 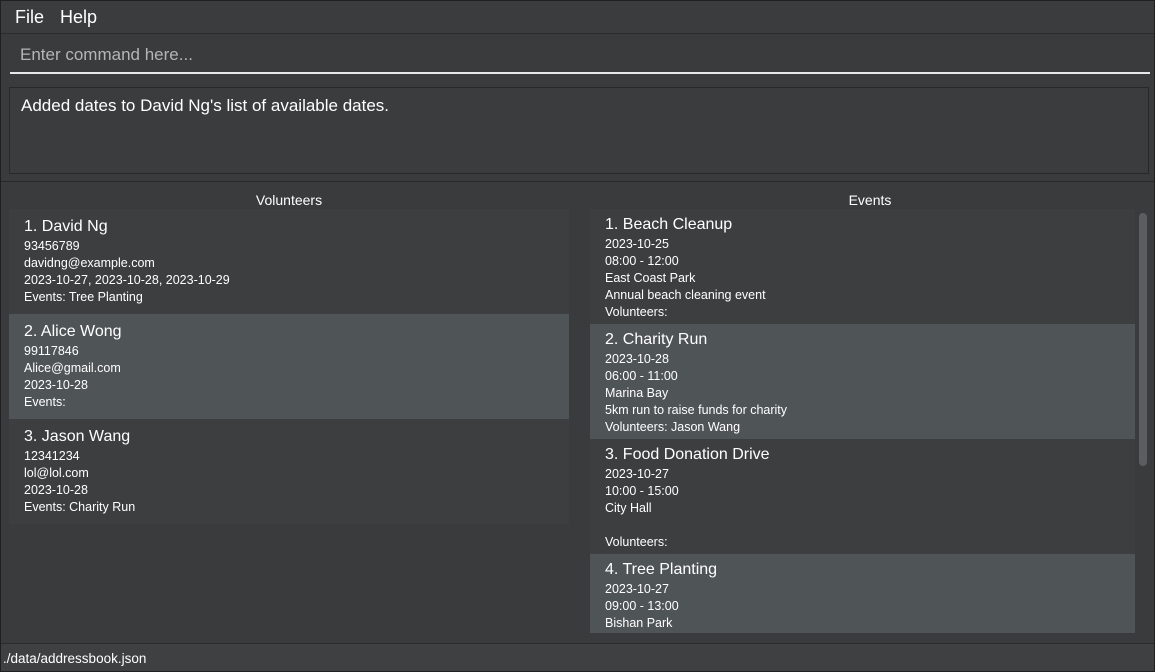 What do you see at coordinates (52, 456) in the screenshot?
I see `volunteer-phone: 12341234` at bounding box center [52, 456].